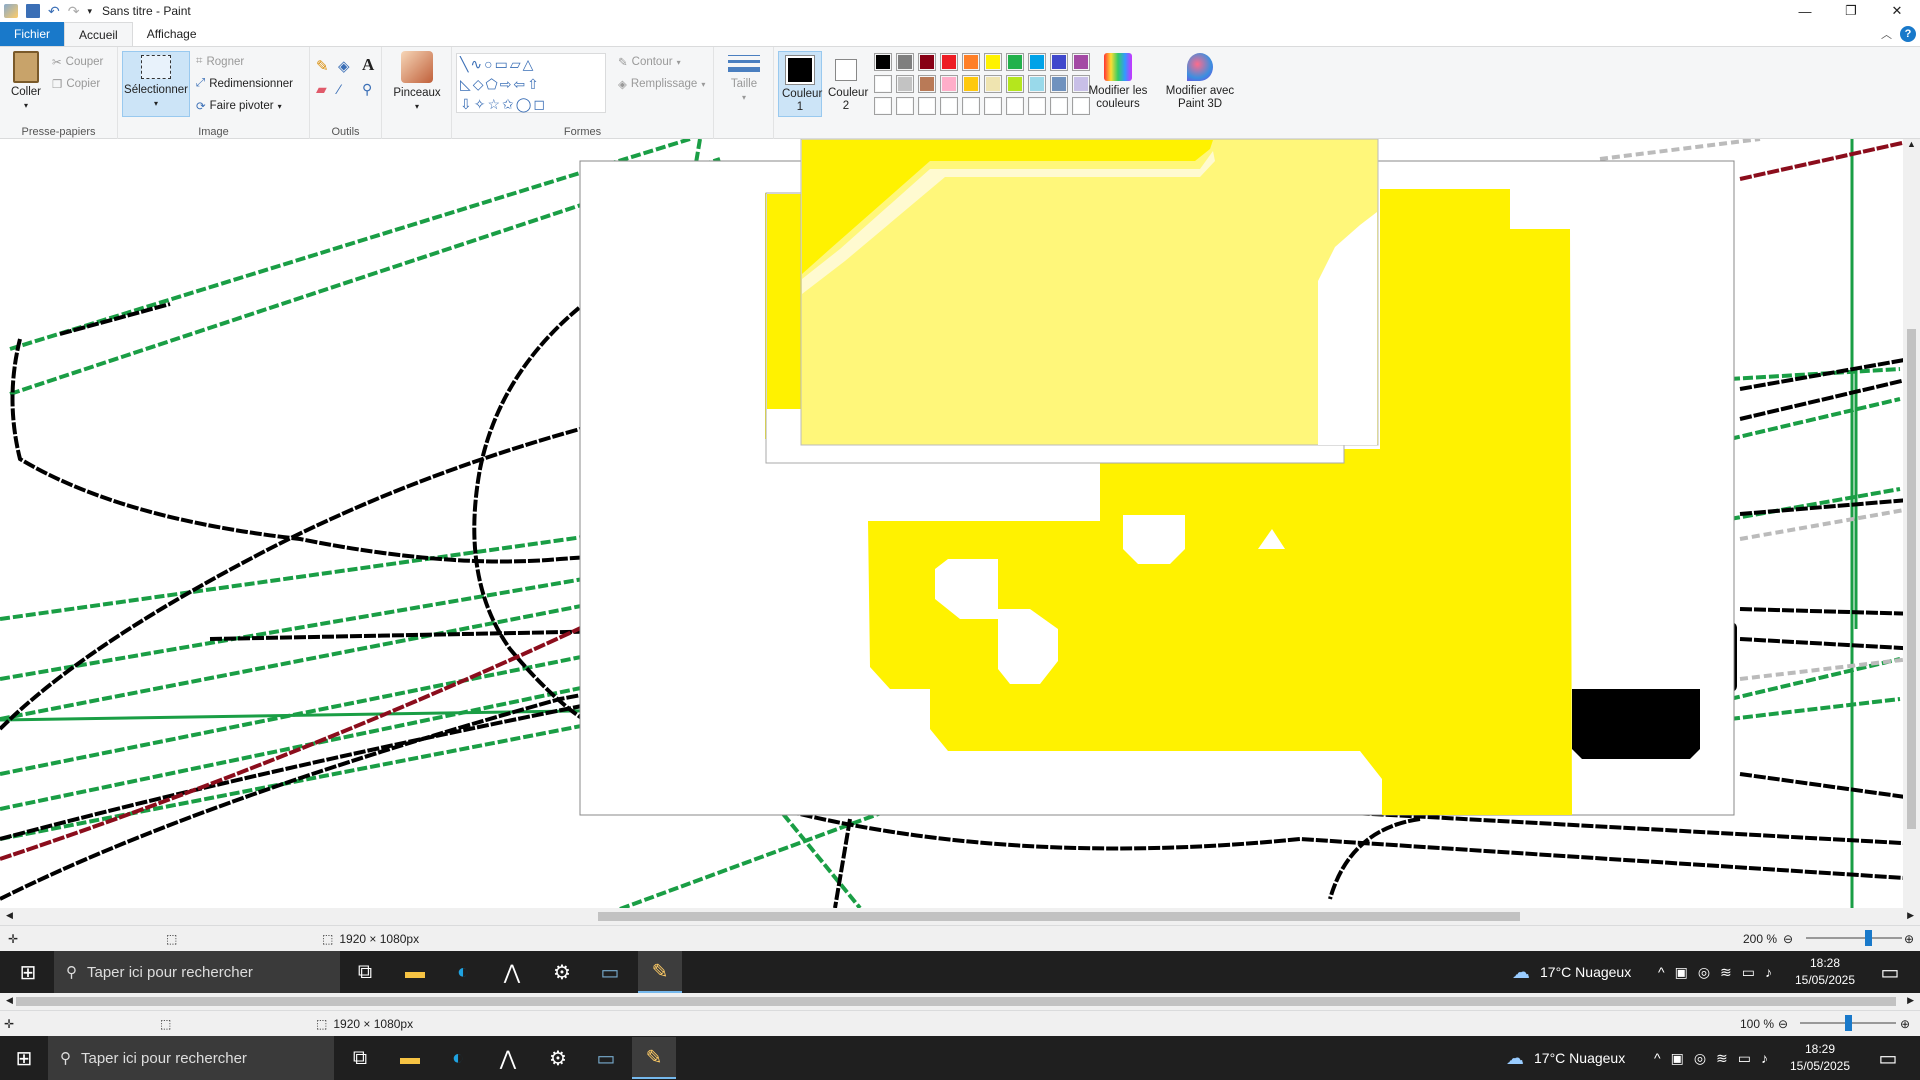 The width and height of the screenshot is (1920, 1080). I want to click on undo-icon: ↶, so click(54, 11).